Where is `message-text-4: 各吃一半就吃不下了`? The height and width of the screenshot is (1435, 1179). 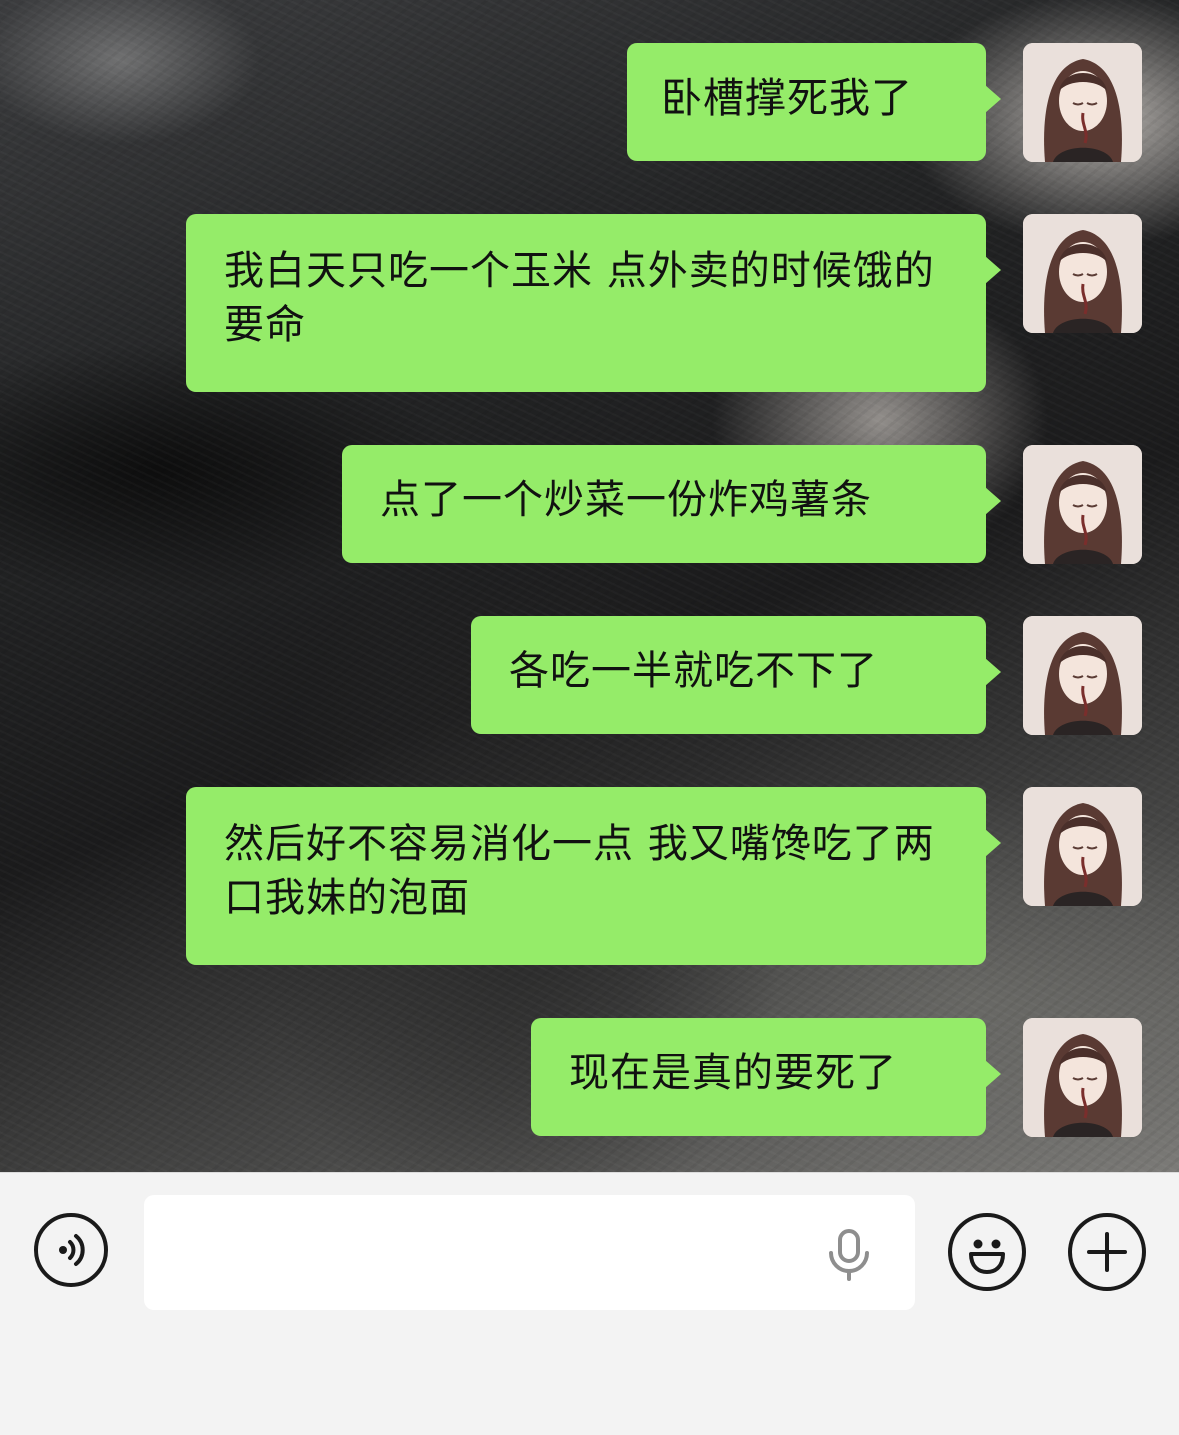 message-text-4: 各吃一半就吃不下了 is located at coordinates (693, 671).